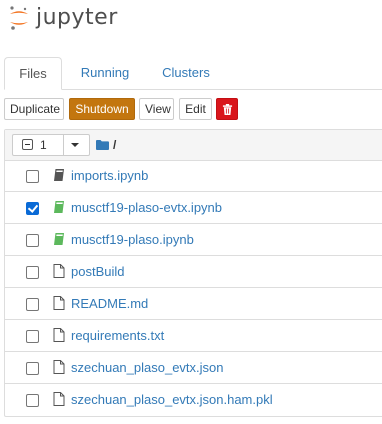 The height and width of the screenshot is (424, 382). I want to click on breadcrumb-root: /, so click(114, 145).